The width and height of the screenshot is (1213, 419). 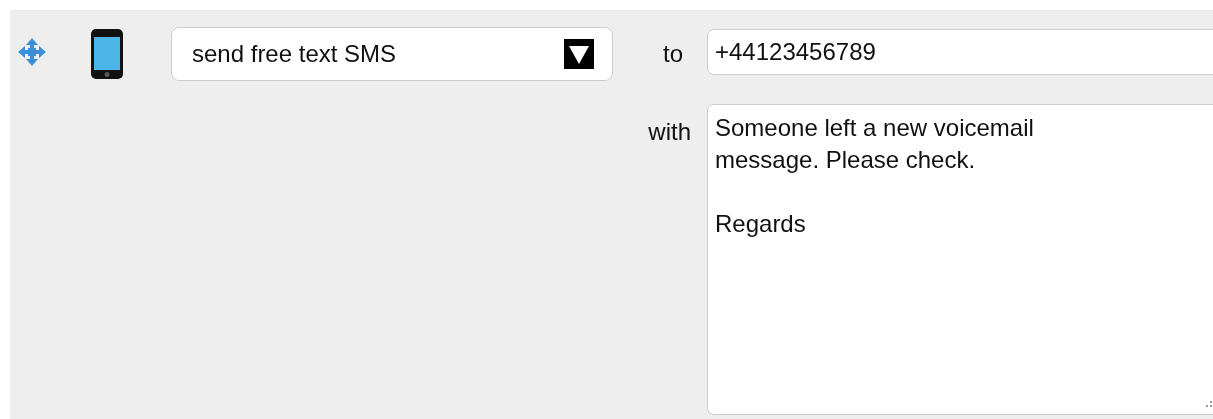 What do you see at coordinates (392, 54) in the screenshot?
I see `action-dropdown: send free text SMS` at bounding box center [392, 54].